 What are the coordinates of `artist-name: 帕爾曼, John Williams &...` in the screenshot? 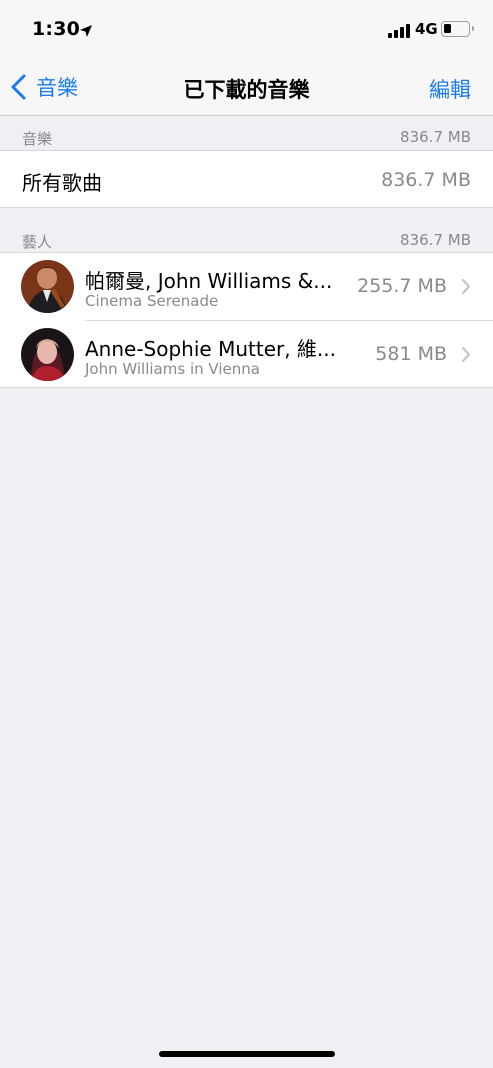 It's located at (209, 281).